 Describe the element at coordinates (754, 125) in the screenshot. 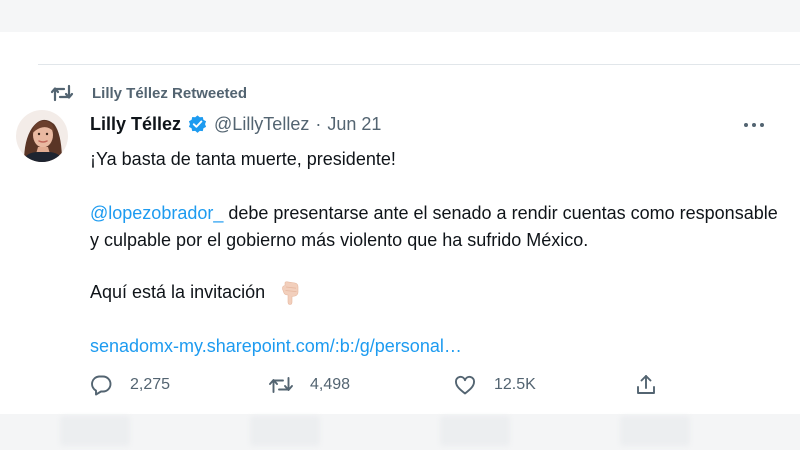

I see `more-icon` at that location.